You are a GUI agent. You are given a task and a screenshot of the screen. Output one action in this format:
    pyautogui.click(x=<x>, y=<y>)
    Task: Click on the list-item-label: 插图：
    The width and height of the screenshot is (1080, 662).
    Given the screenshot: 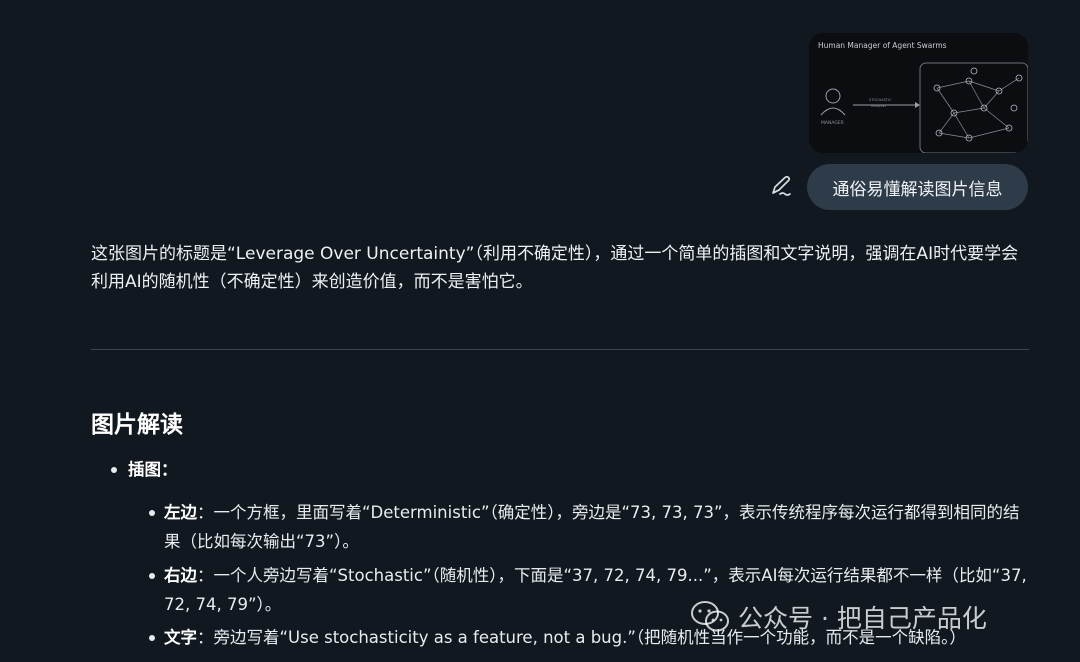 What is the action you would take?
    pyautogui.click(x=153, y=469)
    